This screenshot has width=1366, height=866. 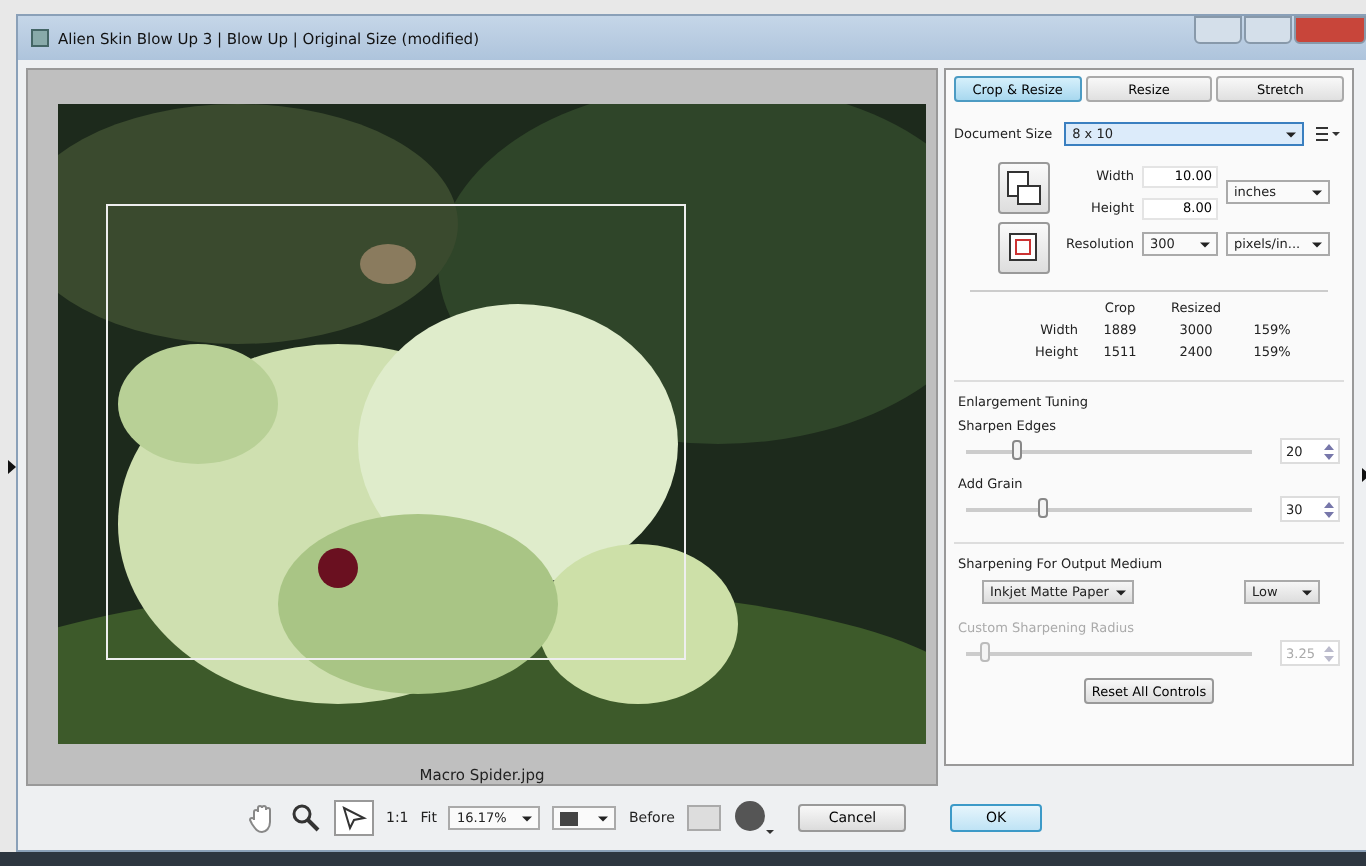 What do you see at coordinates (704, 818) in the screenshot?
I see `compare-icon` at bounding box center [704, 818].